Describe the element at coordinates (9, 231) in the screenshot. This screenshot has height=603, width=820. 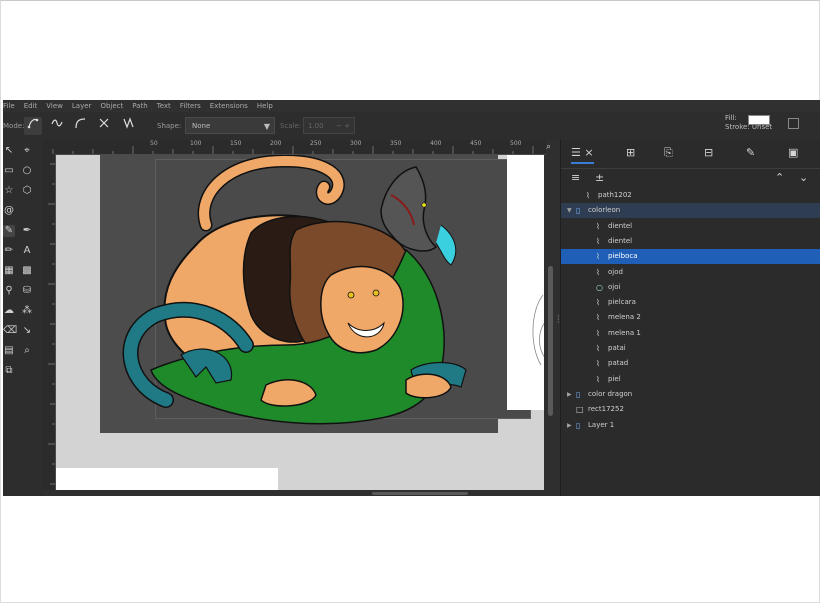
I see `pen-tool-icon: ✎` at that location.